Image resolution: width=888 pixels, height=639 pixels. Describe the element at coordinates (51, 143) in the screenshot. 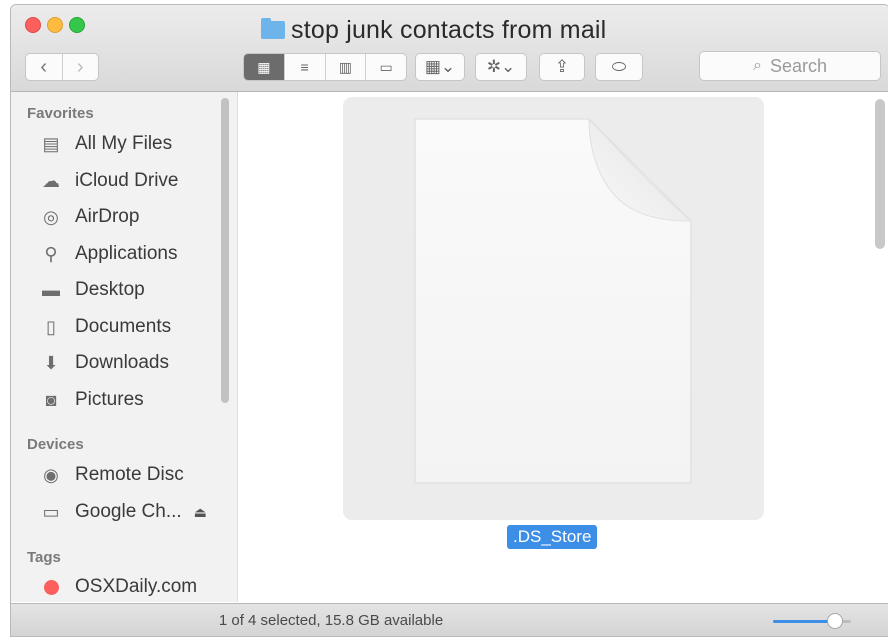

I see `all-my-files-icon: ▤` at that location.